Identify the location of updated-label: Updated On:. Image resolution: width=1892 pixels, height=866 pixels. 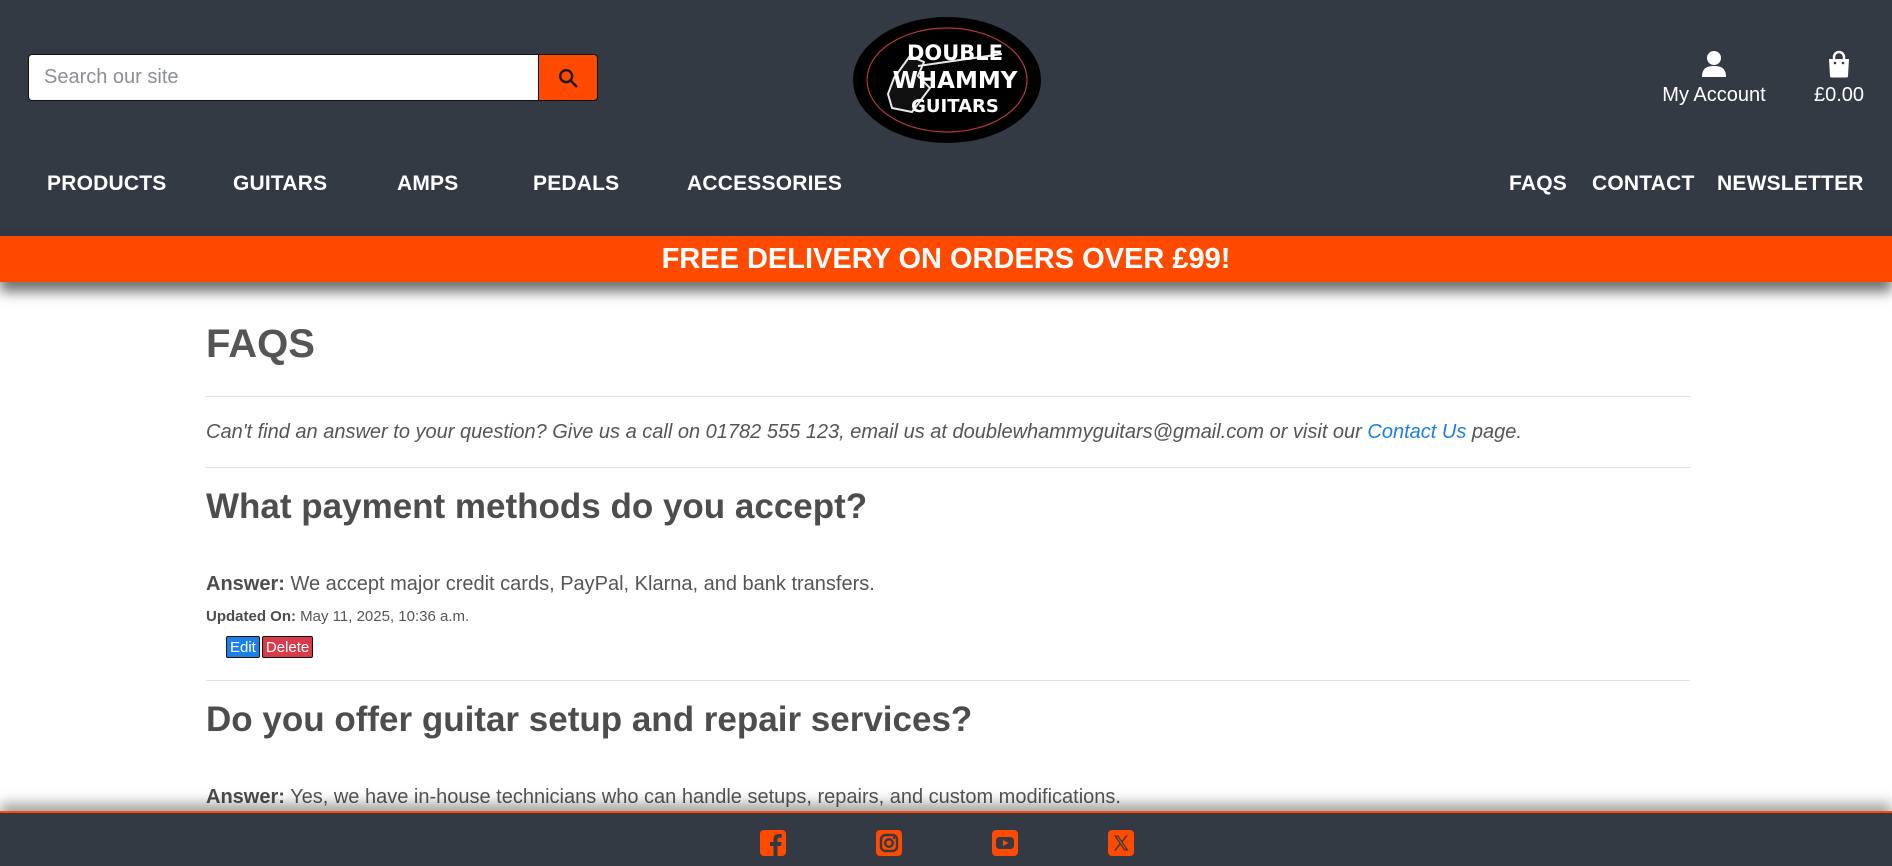
(251, 616).